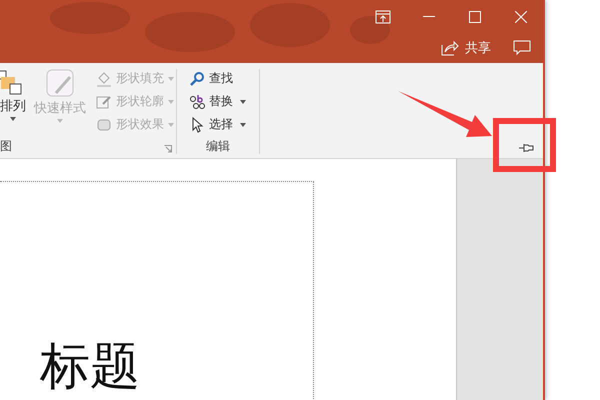 The image size is (600, 400). I want to click on share-icon, so click(450, 48).